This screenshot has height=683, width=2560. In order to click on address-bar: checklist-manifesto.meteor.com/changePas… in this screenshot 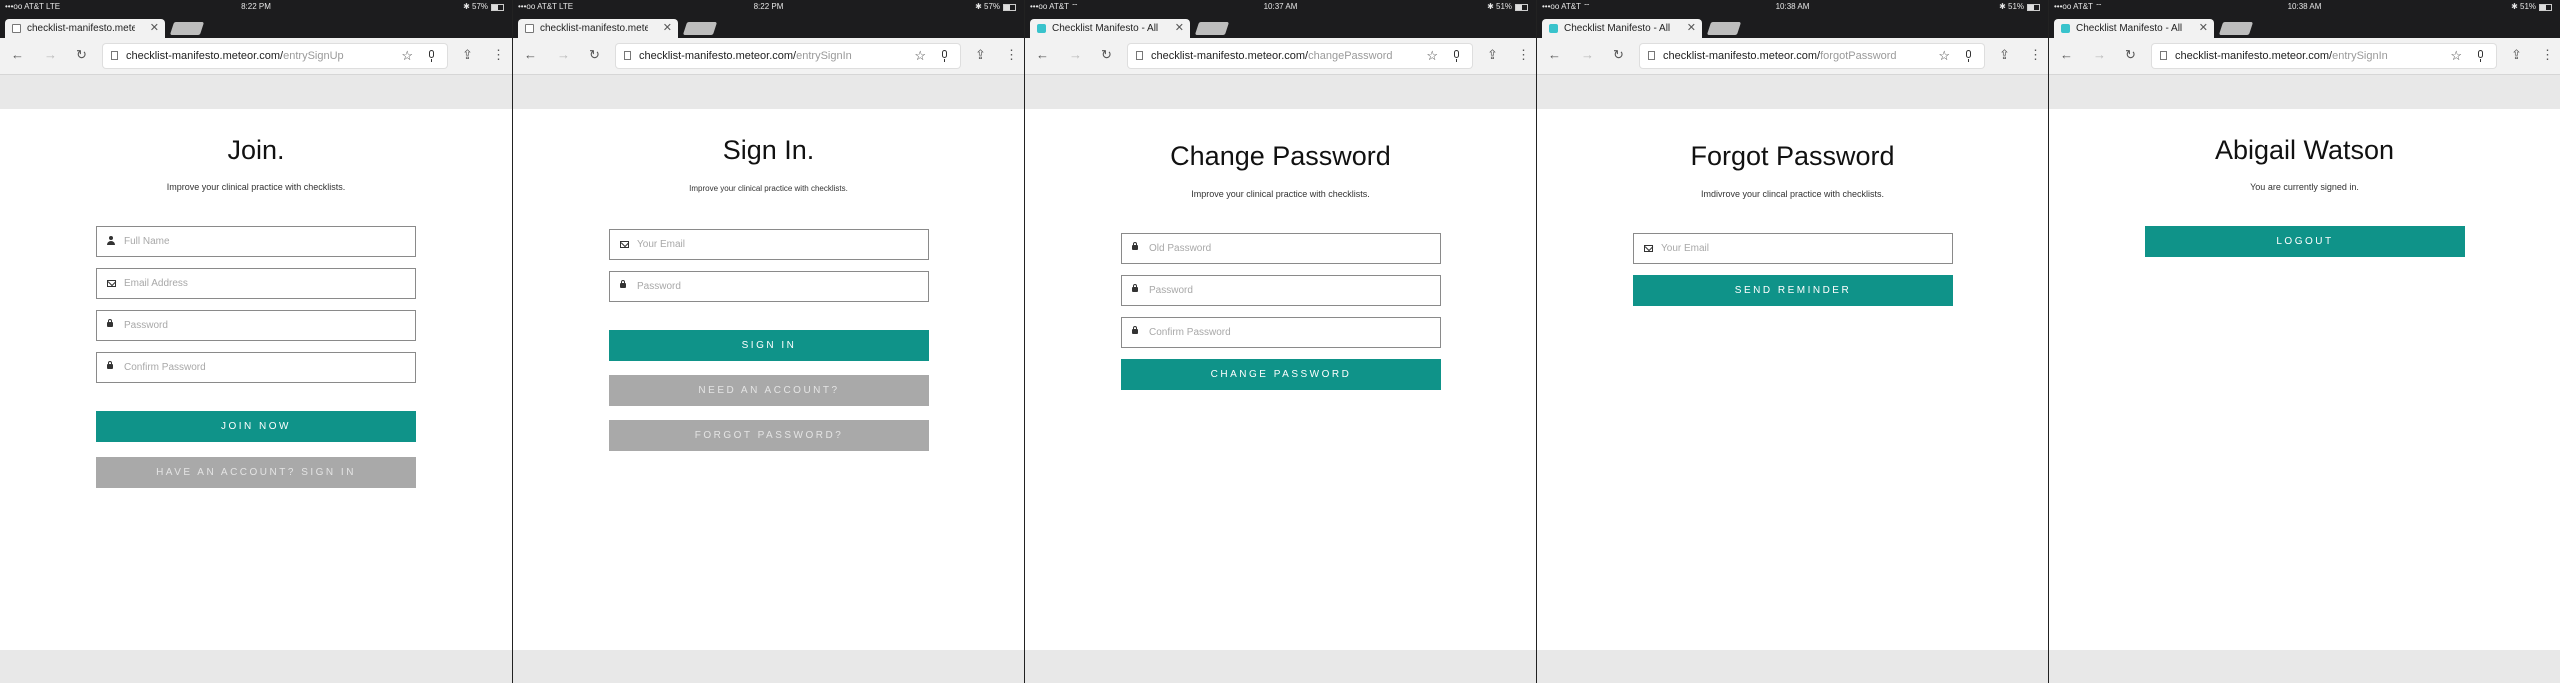, I will do `click(1300, 56)`.